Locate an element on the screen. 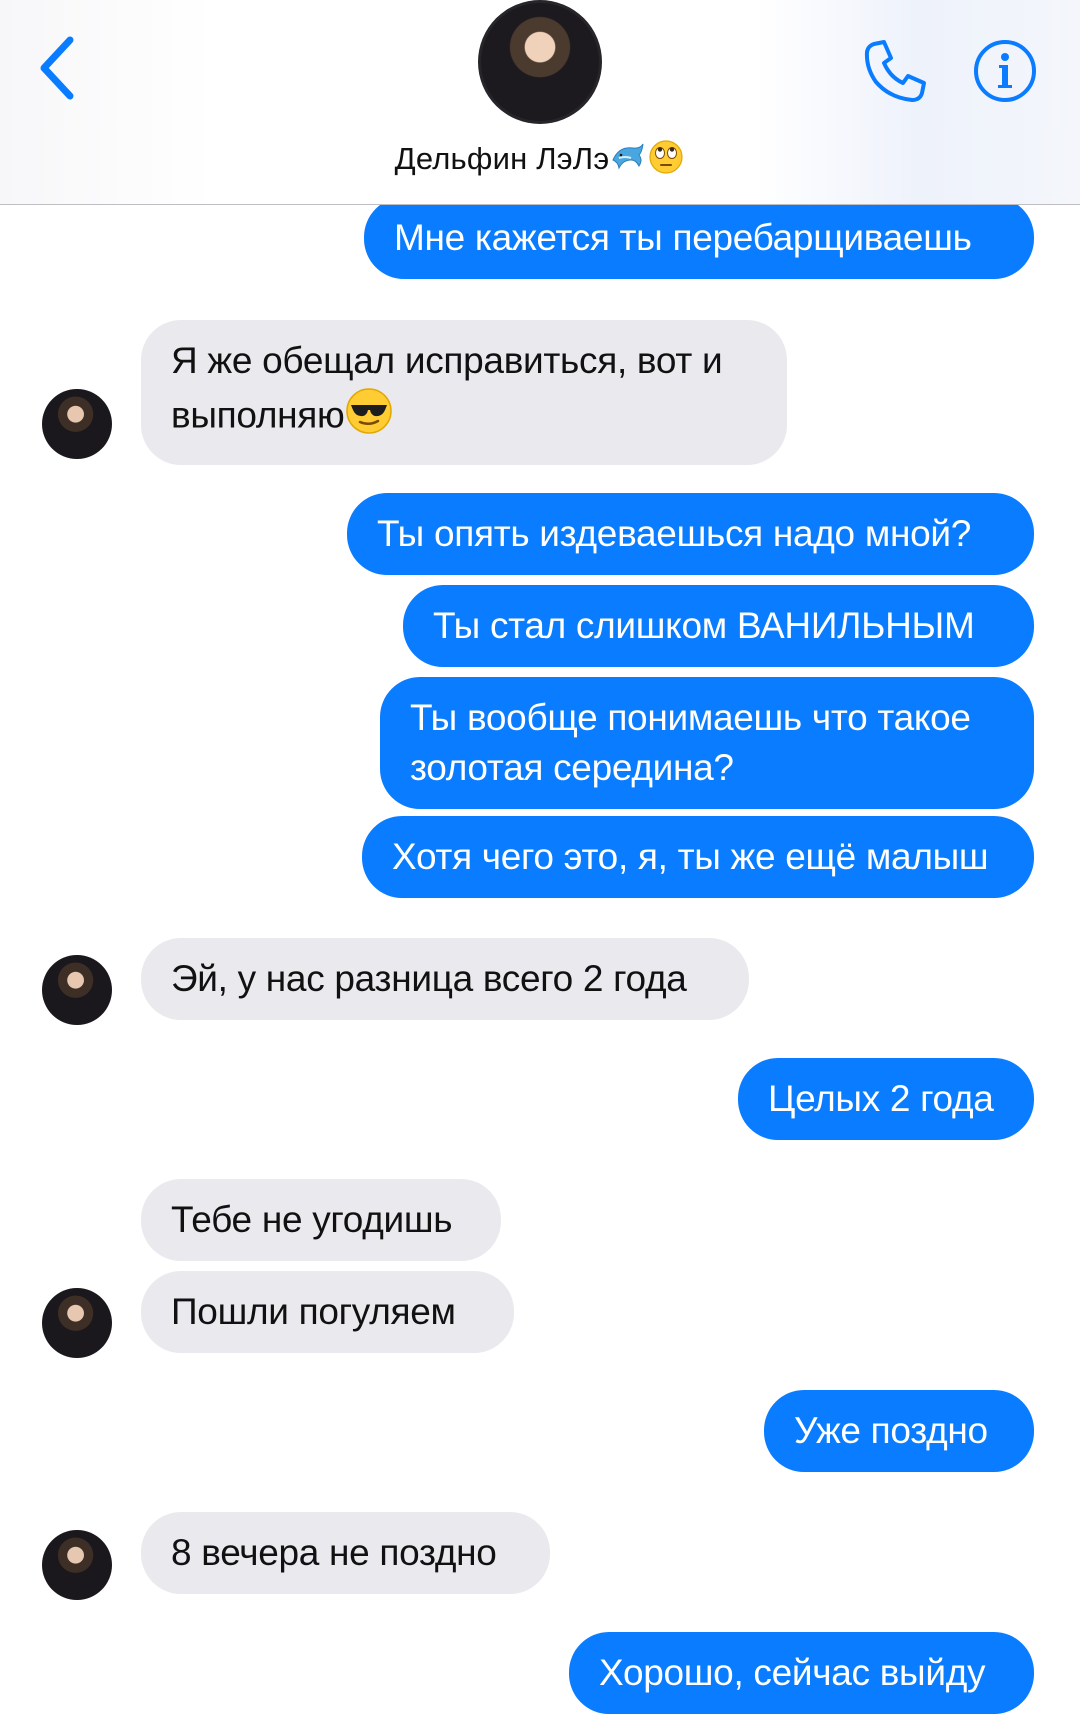 This screenshot has height=1720, width=1080. info-button is located at coordinates (1005, 71).